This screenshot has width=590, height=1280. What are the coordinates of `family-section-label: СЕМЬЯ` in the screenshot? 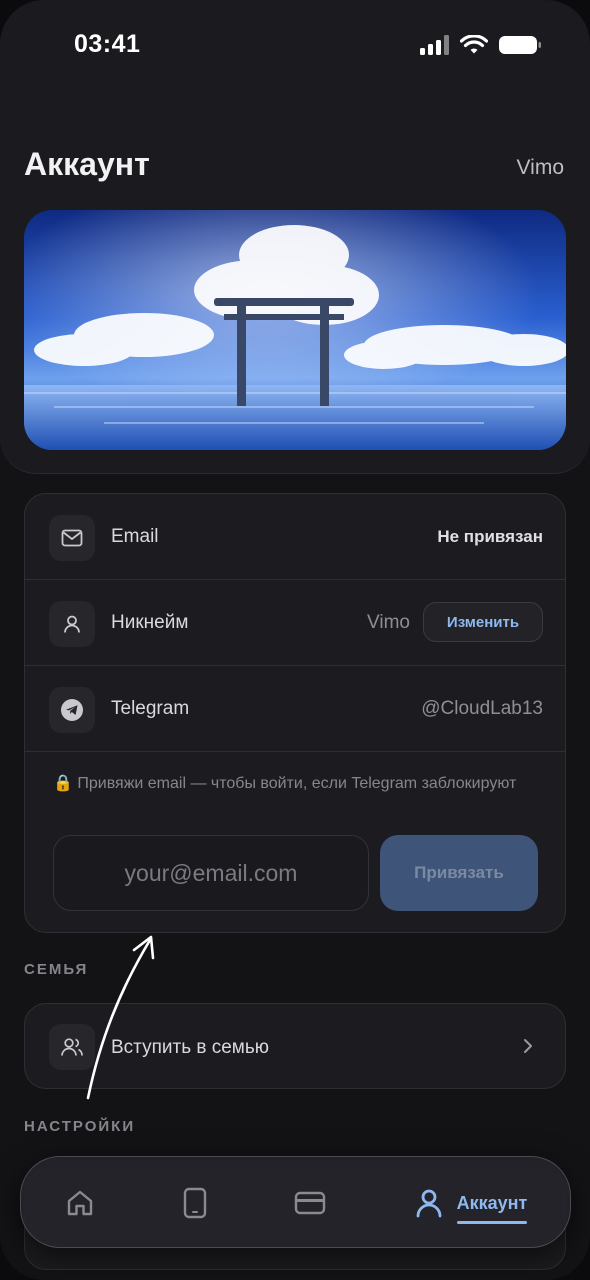 It's located at (56, 969).